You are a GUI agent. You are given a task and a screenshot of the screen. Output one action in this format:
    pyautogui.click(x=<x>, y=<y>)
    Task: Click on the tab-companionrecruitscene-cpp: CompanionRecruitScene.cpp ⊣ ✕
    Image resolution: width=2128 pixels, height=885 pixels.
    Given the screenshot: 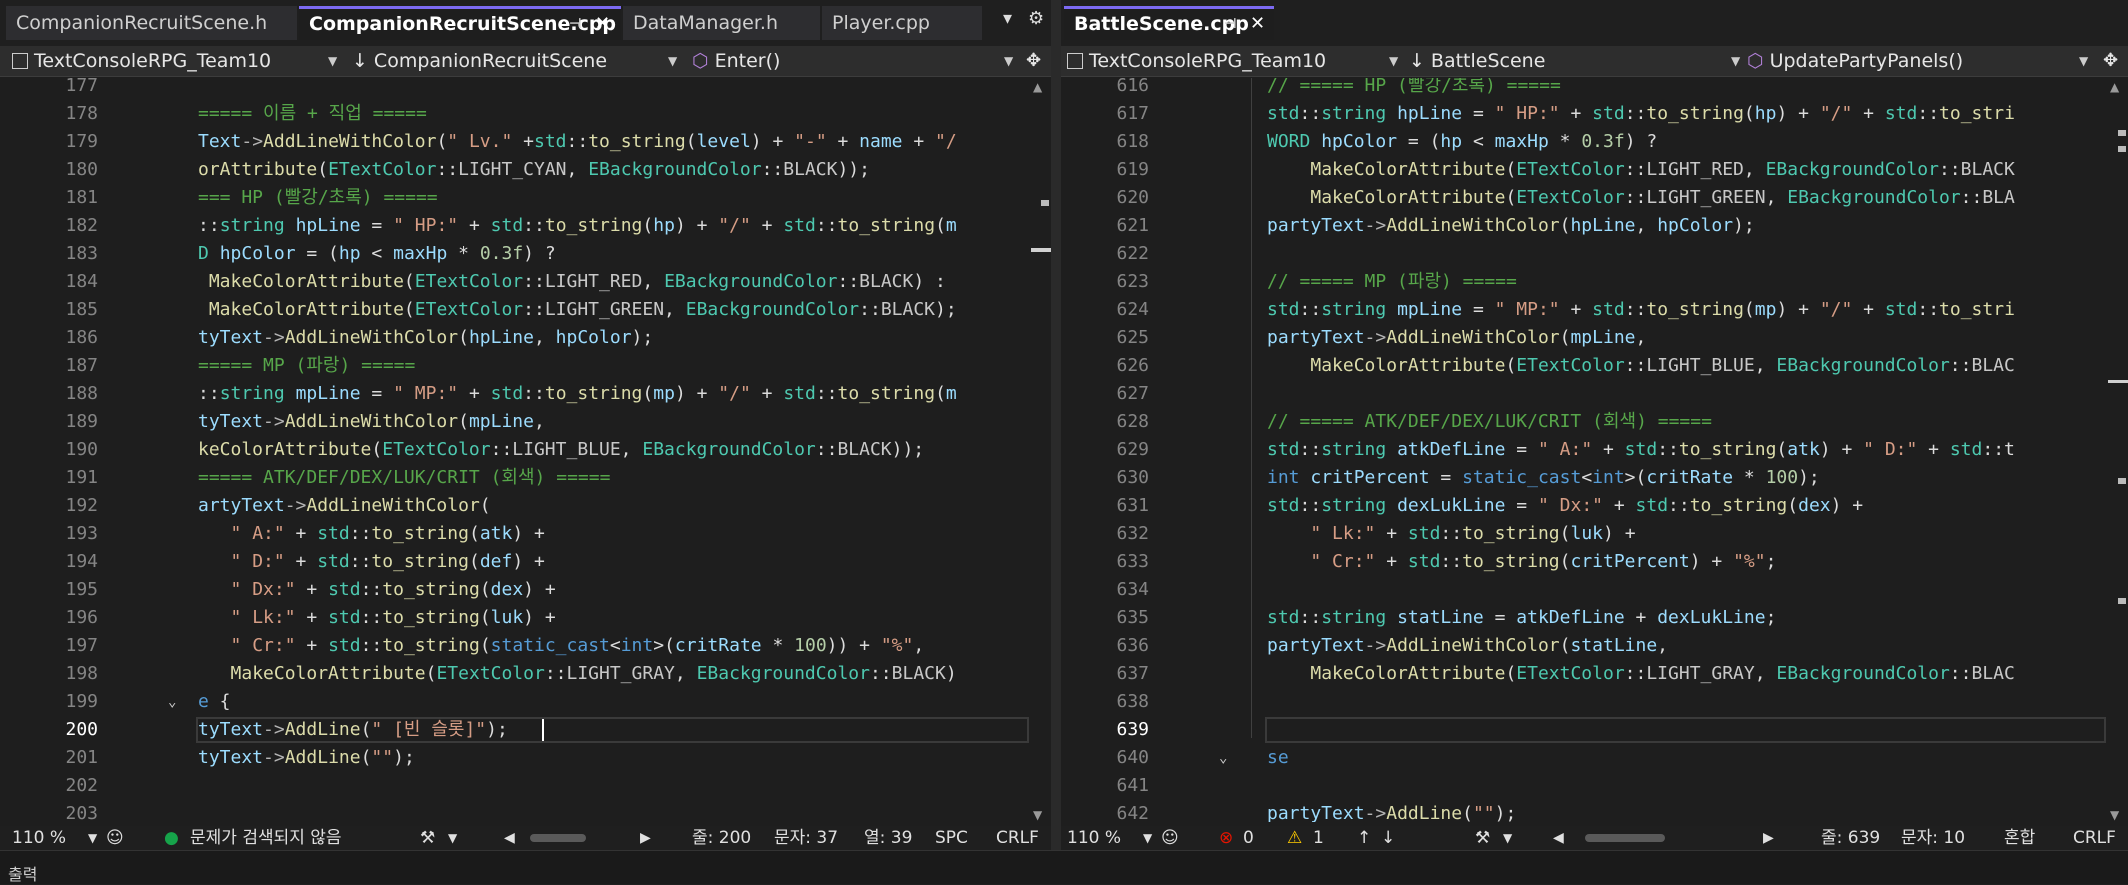 What is the action you would take?
    pyautogui.click(x=460, y=23)
    